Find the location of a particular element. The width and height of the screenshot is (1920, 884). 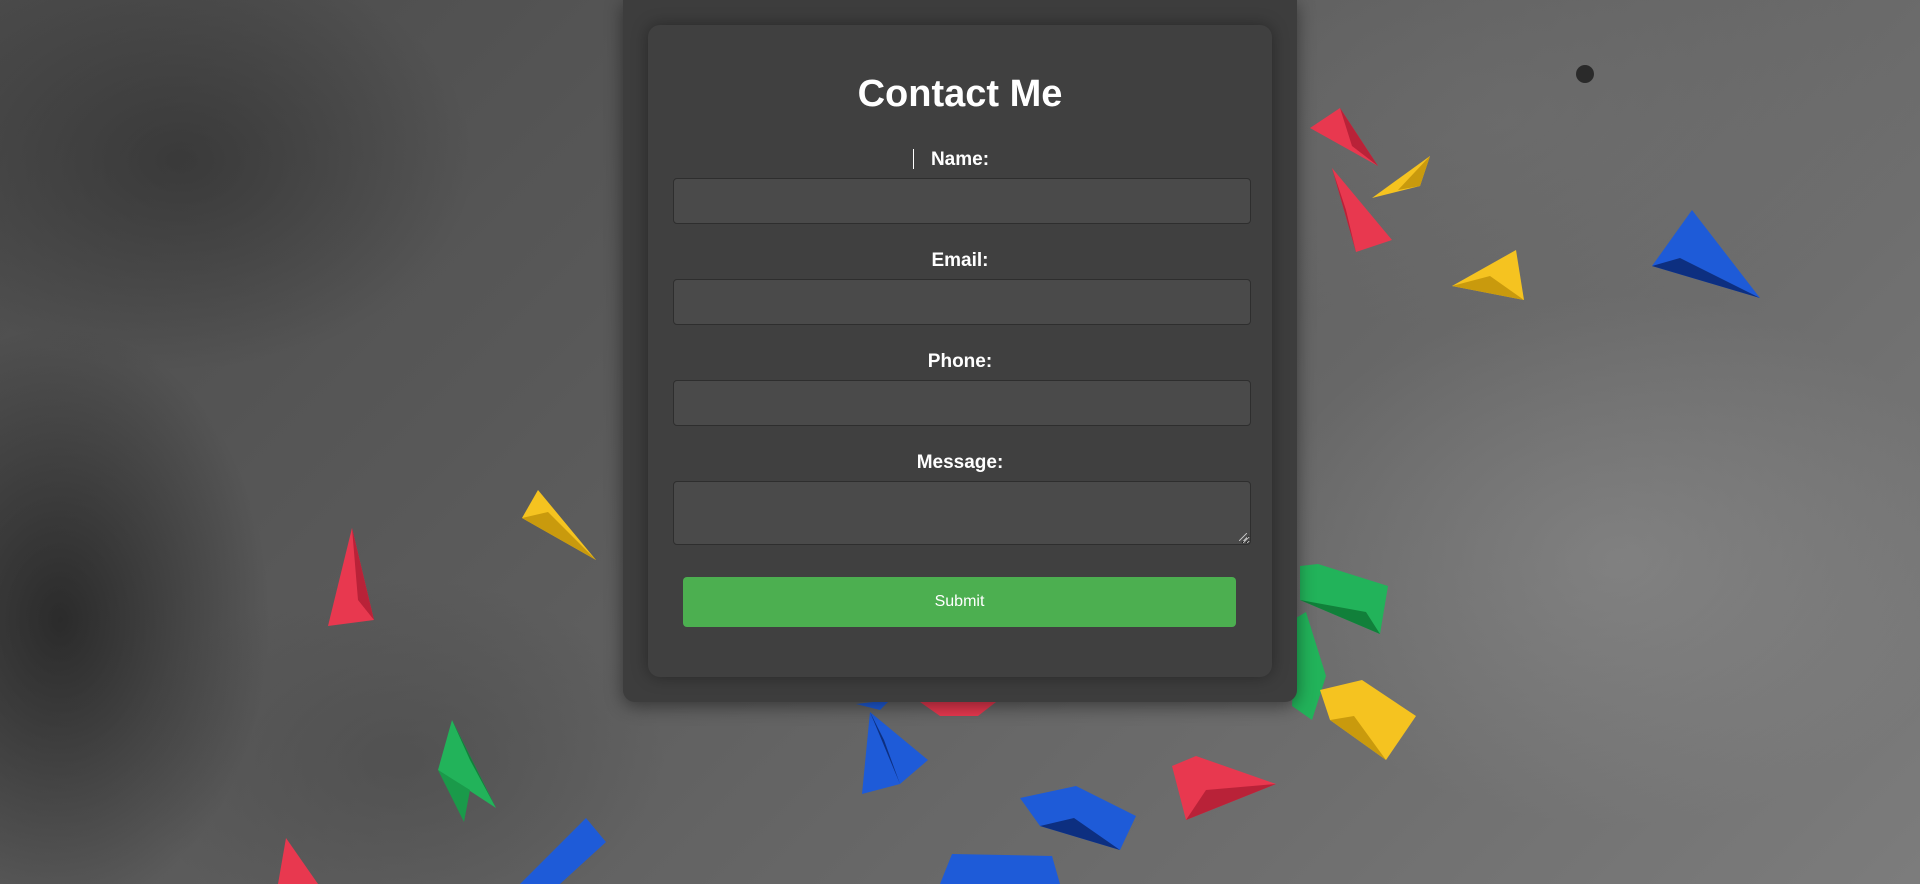

phone-label: Phone: is located at coordinates (960, 361).